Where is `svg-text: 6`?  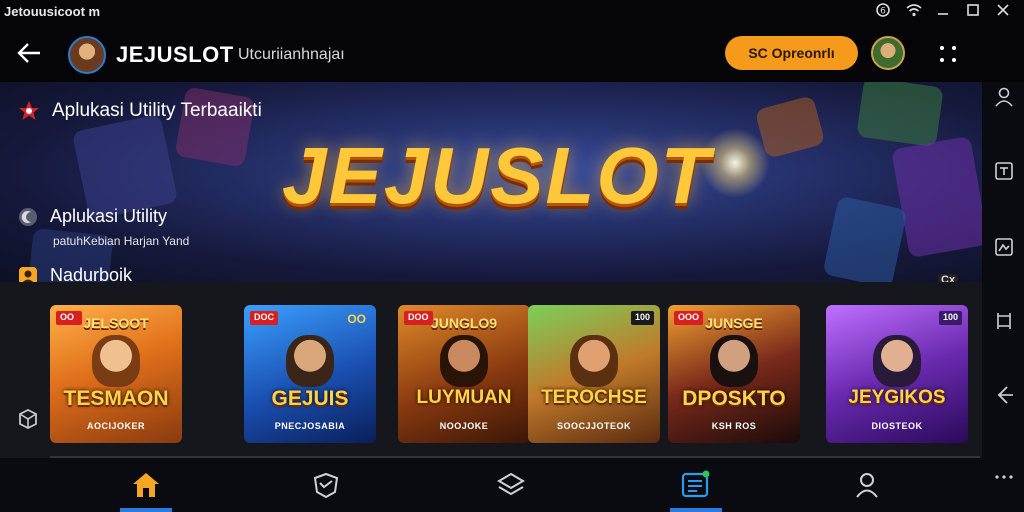 svg-text: 6 is located at coordinates (883, 12).